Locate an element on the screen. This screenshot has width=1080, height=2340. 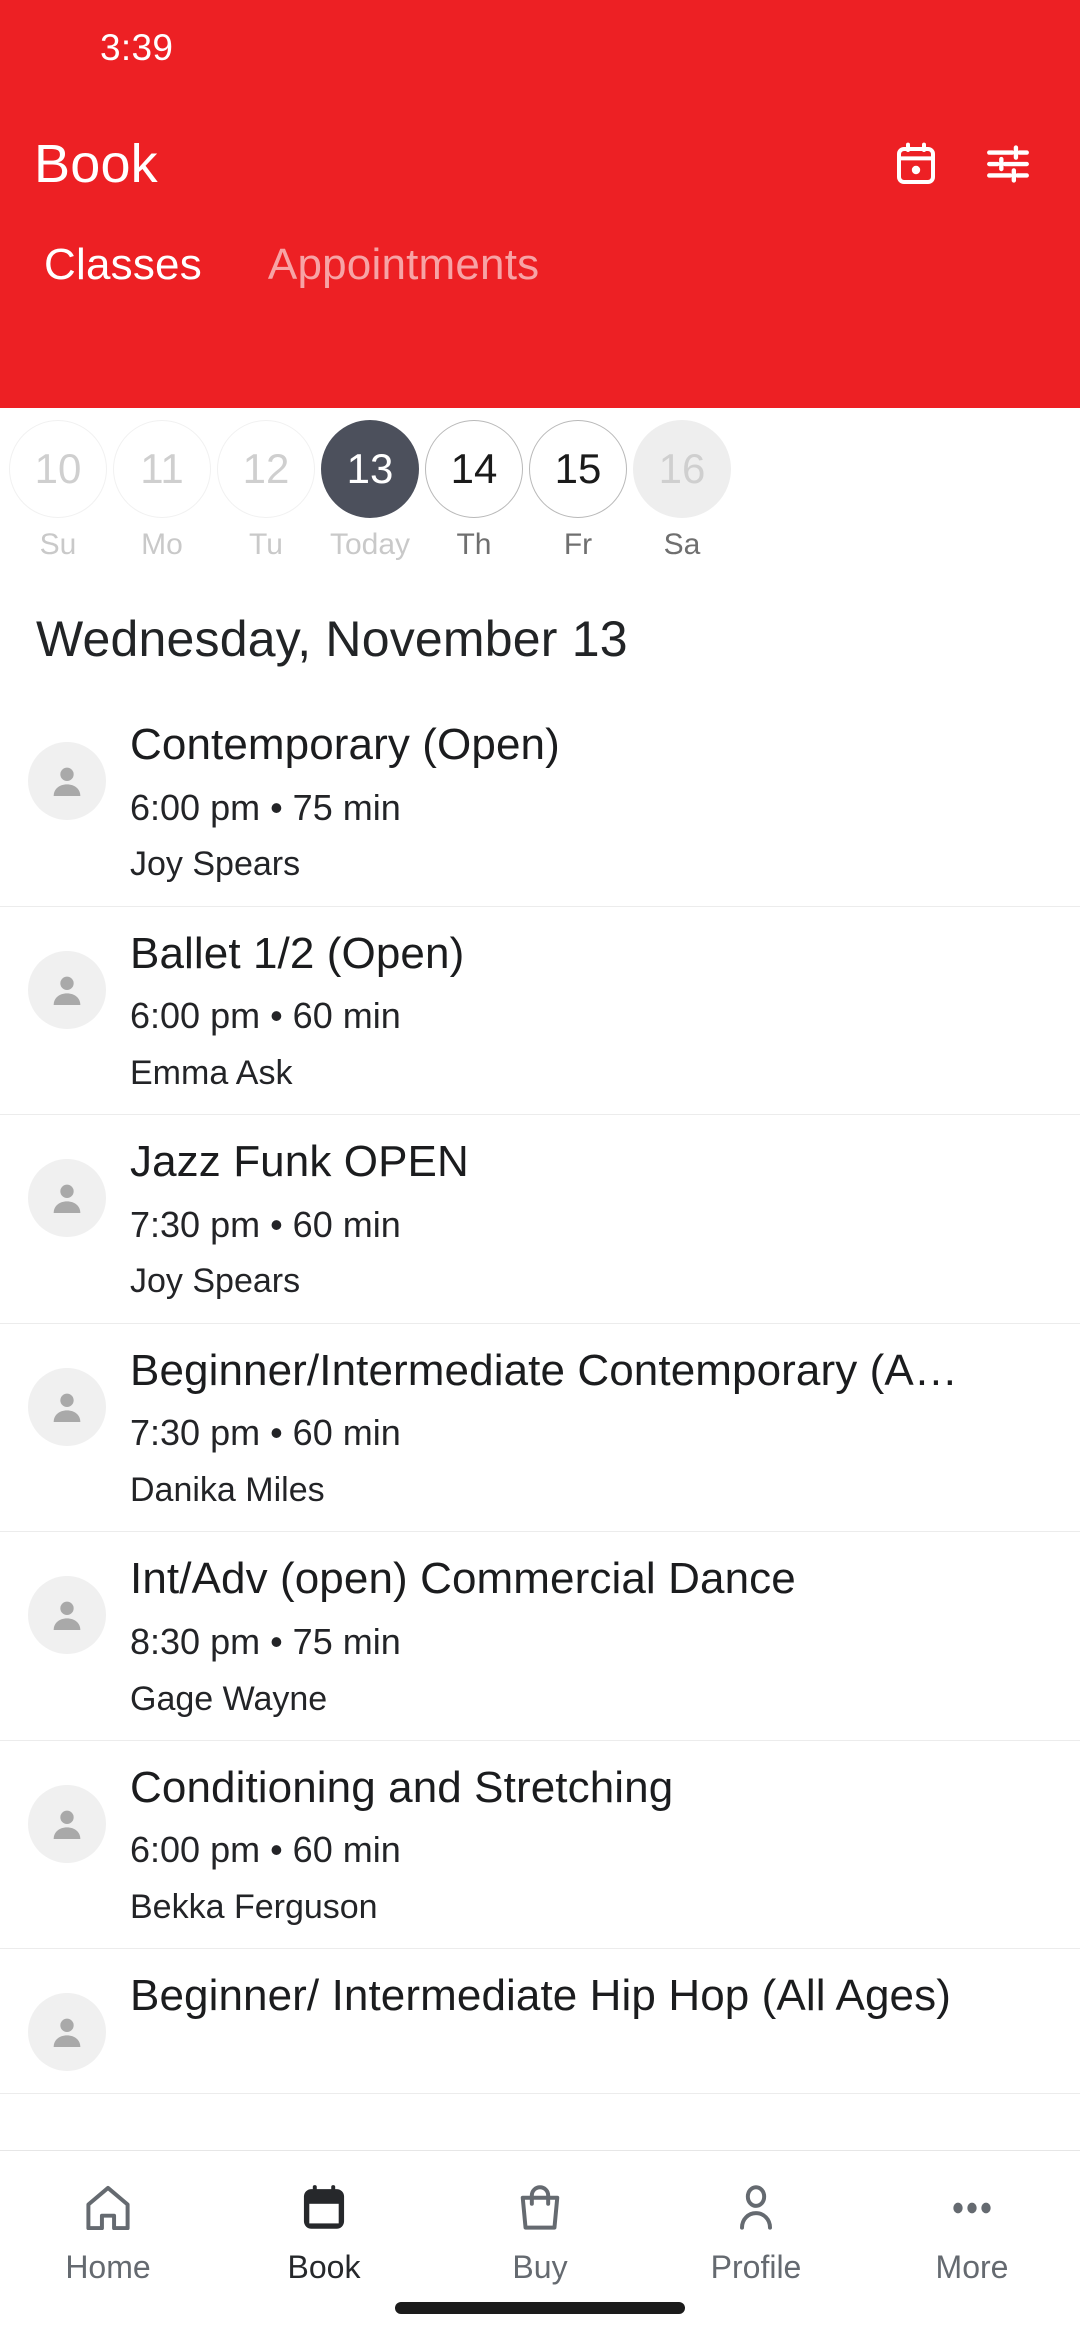
nav-item-home: Home is located at coordinates (108, 2230).